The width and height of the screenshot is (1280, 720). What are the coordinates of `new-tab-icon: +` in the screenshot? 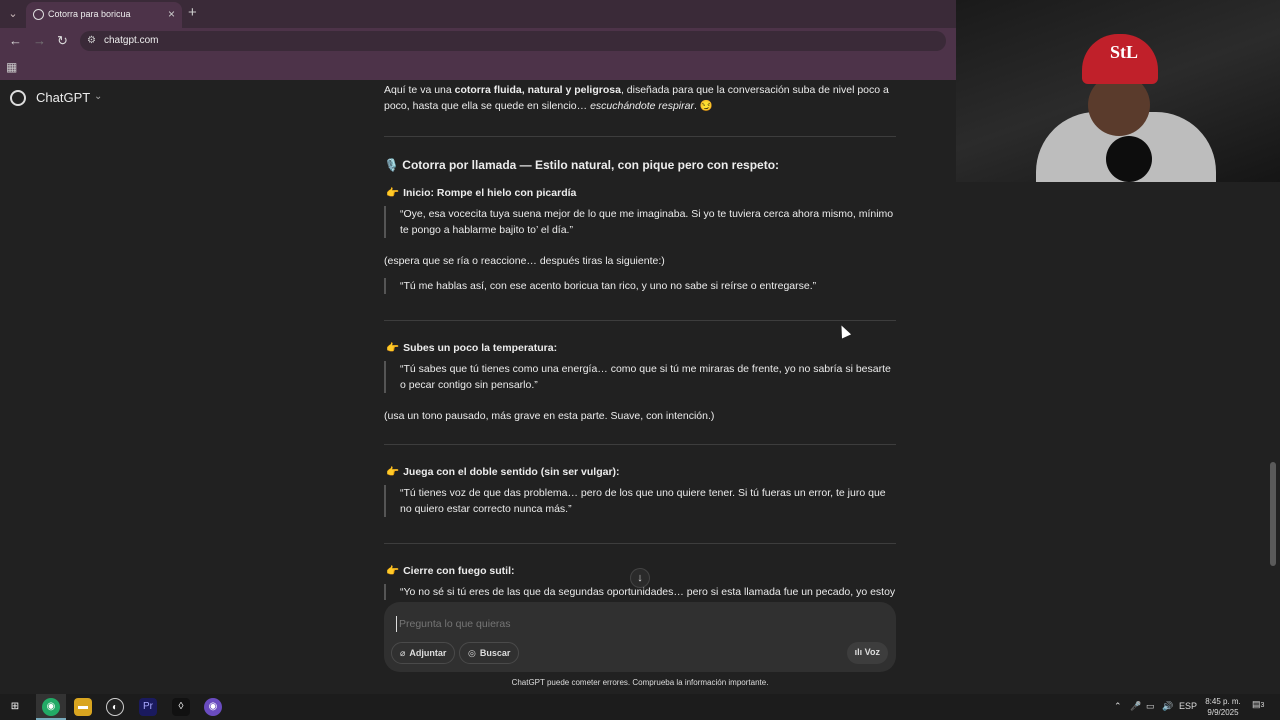 It's located at (192, 12).